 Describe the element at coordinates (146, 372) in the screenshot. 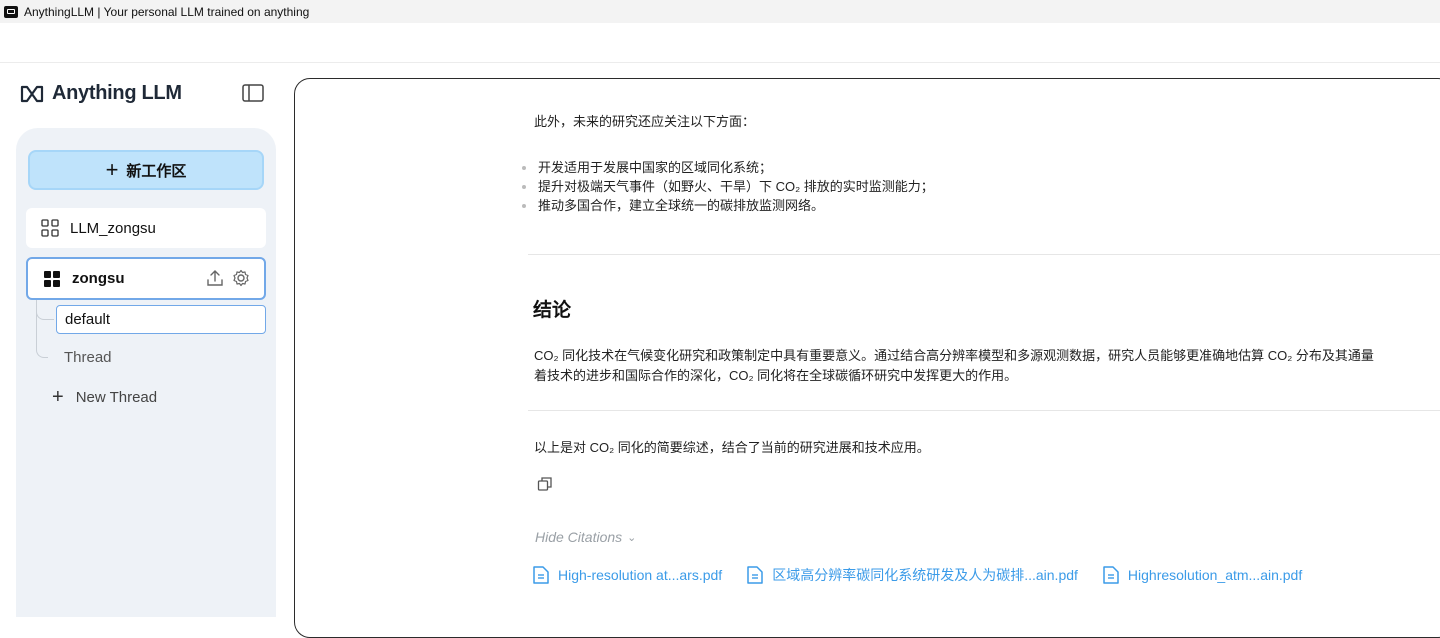

I see `sidebar-panel` at that location.